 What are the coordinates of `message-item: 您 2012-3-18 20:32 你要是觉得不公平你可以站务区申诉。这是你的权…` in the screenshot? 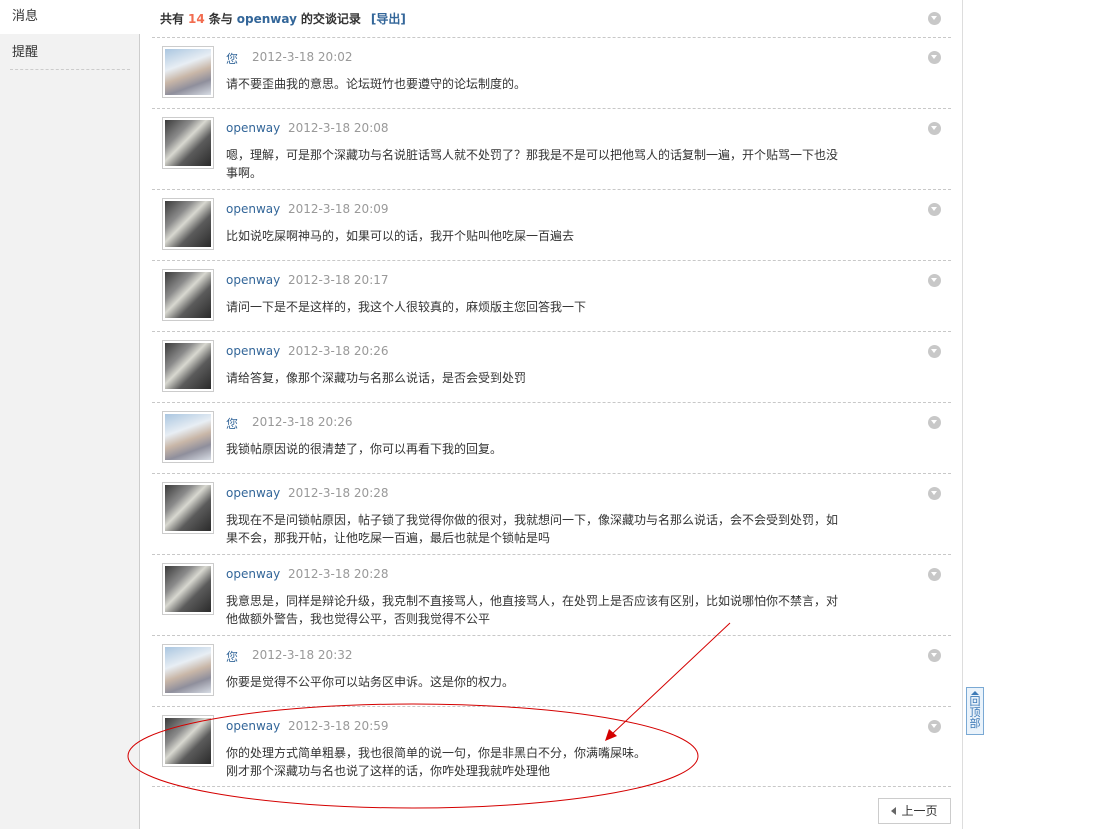 It's located at (551, 670).